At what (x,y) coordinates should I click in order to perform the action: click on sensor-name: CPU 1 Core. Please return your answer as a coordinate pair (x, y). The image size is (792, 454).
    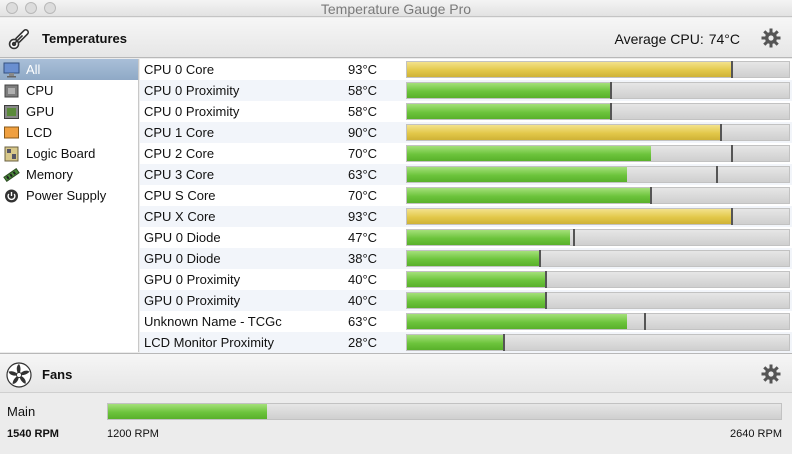
    Looking at the image, I should click on (179, 132).